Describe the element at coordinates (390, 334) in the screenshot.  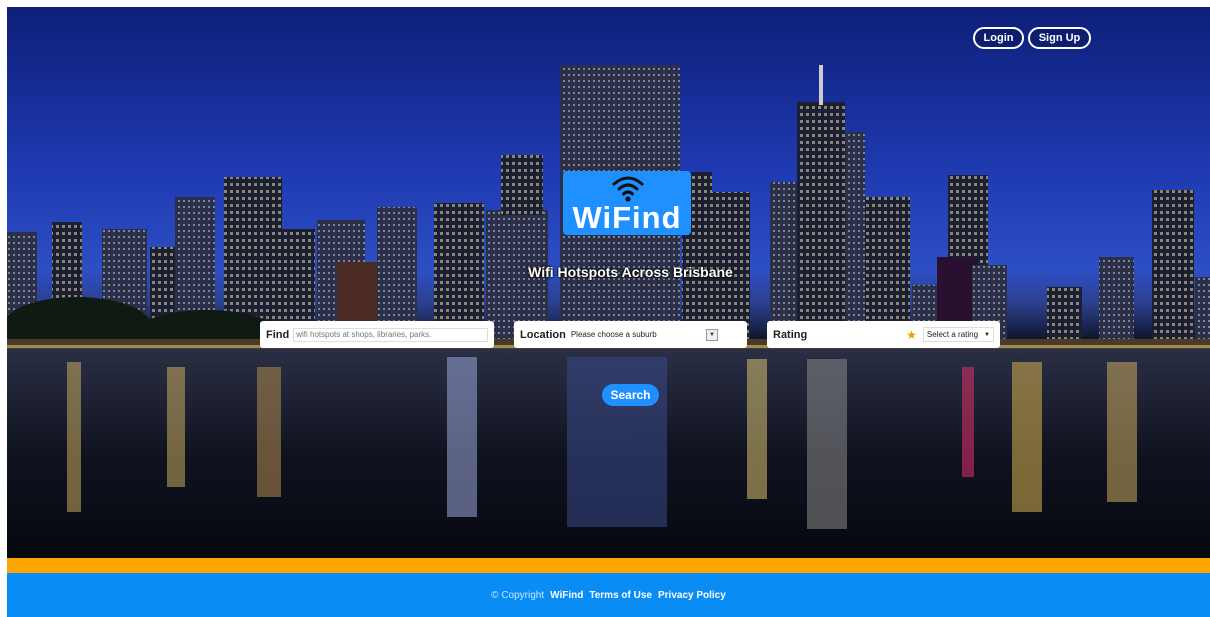
I see `find-input` at that location.